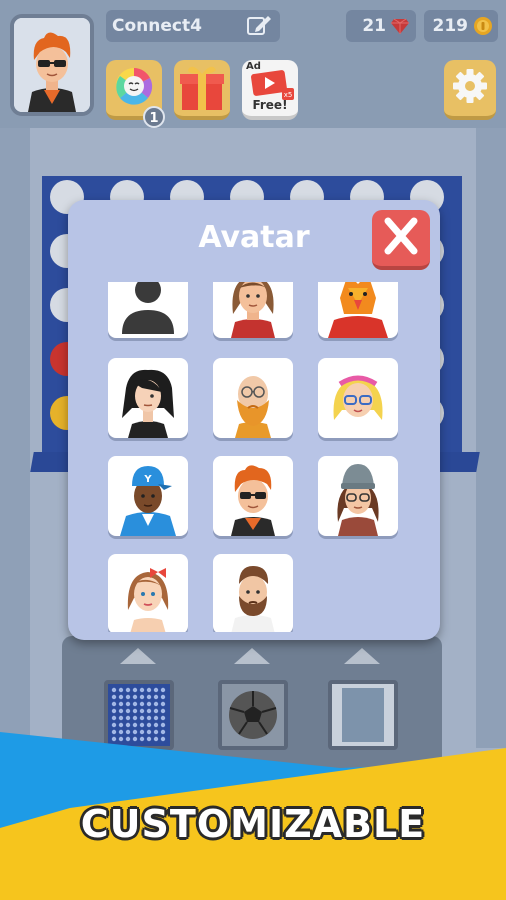  I want to click on board-wall-right, so click(491, 438).